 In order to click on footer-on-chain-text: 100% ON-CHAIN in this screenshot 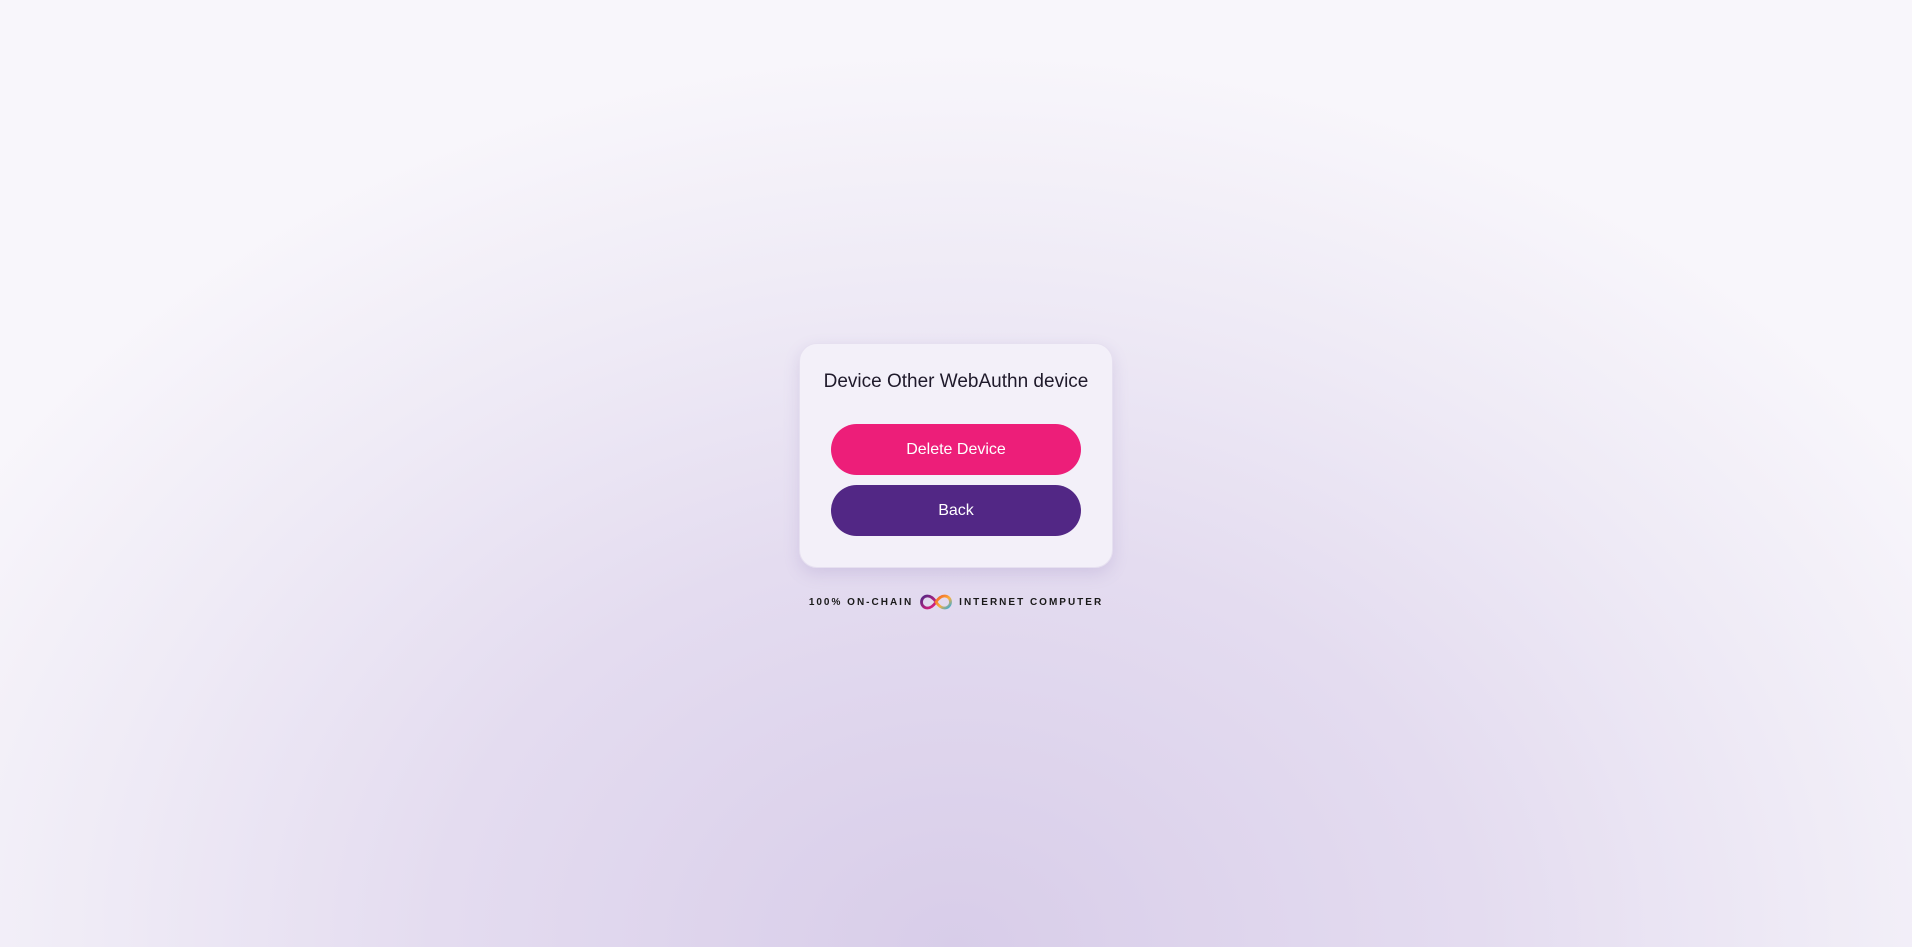, I will do `click(861, 602)`.